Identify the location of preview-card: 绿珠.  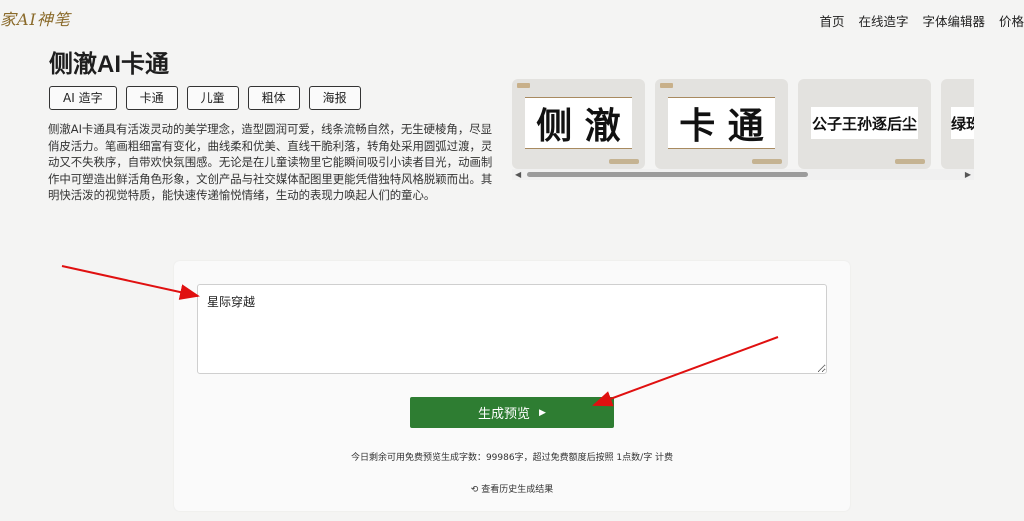
(957, 124).